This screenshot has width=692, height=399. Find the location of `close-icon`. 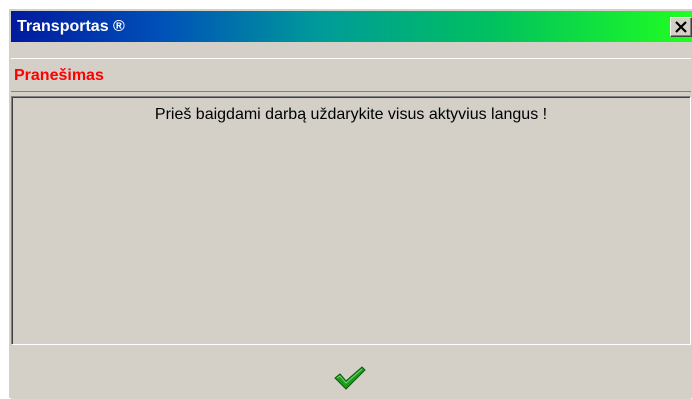

close-icon is located at coordinates (681, 27).